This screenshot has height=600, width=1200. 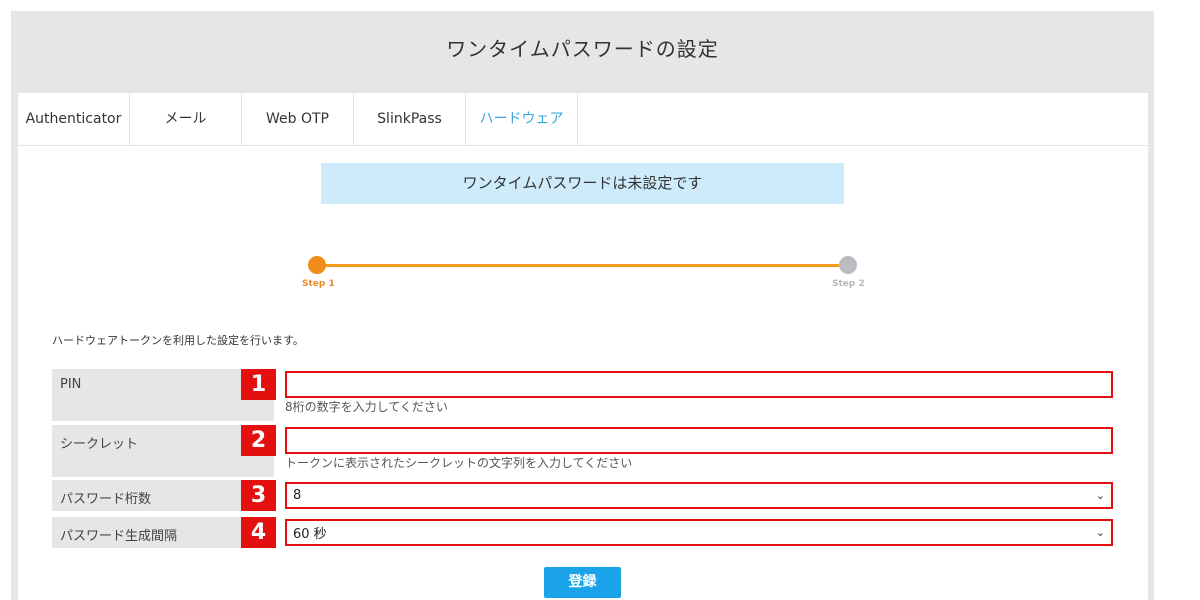 I want to click on annotation-badge-4: 4, so click(x=258, y=532).